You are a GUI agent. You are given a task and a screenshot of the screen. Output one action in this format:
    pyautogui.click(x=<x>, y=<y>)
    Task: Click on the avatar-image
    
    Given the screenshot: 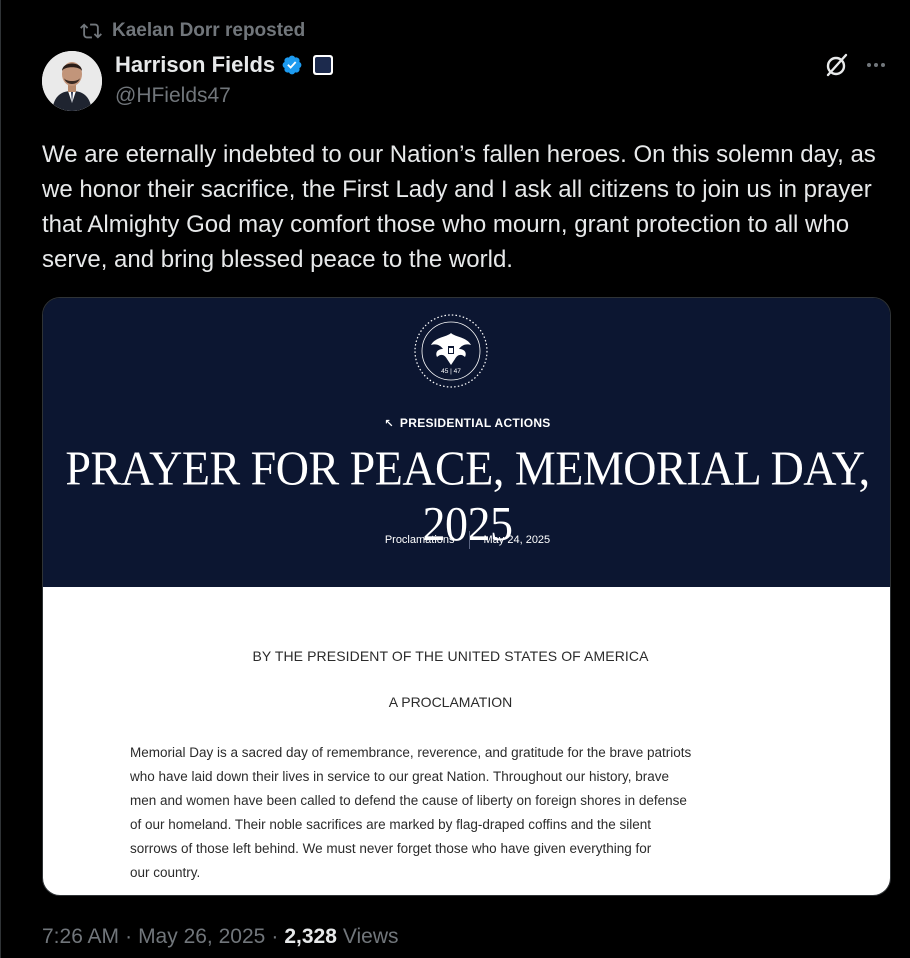 What is the action you would take?
    pyautogui.click(x=72, y=81)
    